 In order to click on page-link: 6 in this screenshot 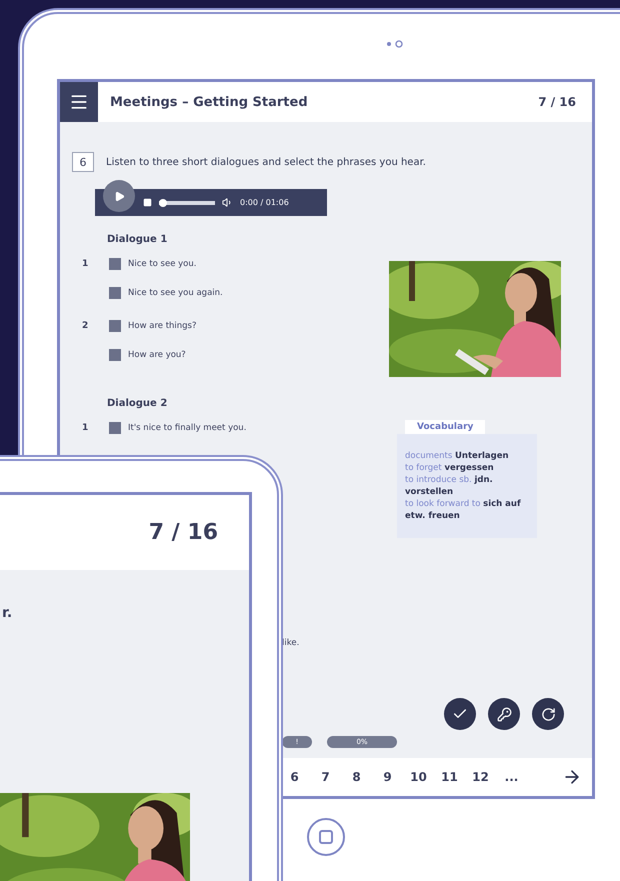, I will do `click(294, 777)`.